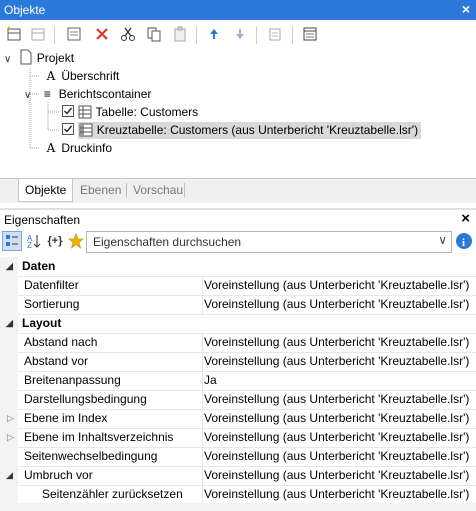 The image size is (476, 511). What do you see at coordinates (87, 148) in the screenshot?
I see `tree-node-label: Druckinfo` at bounding box center [87, 148].